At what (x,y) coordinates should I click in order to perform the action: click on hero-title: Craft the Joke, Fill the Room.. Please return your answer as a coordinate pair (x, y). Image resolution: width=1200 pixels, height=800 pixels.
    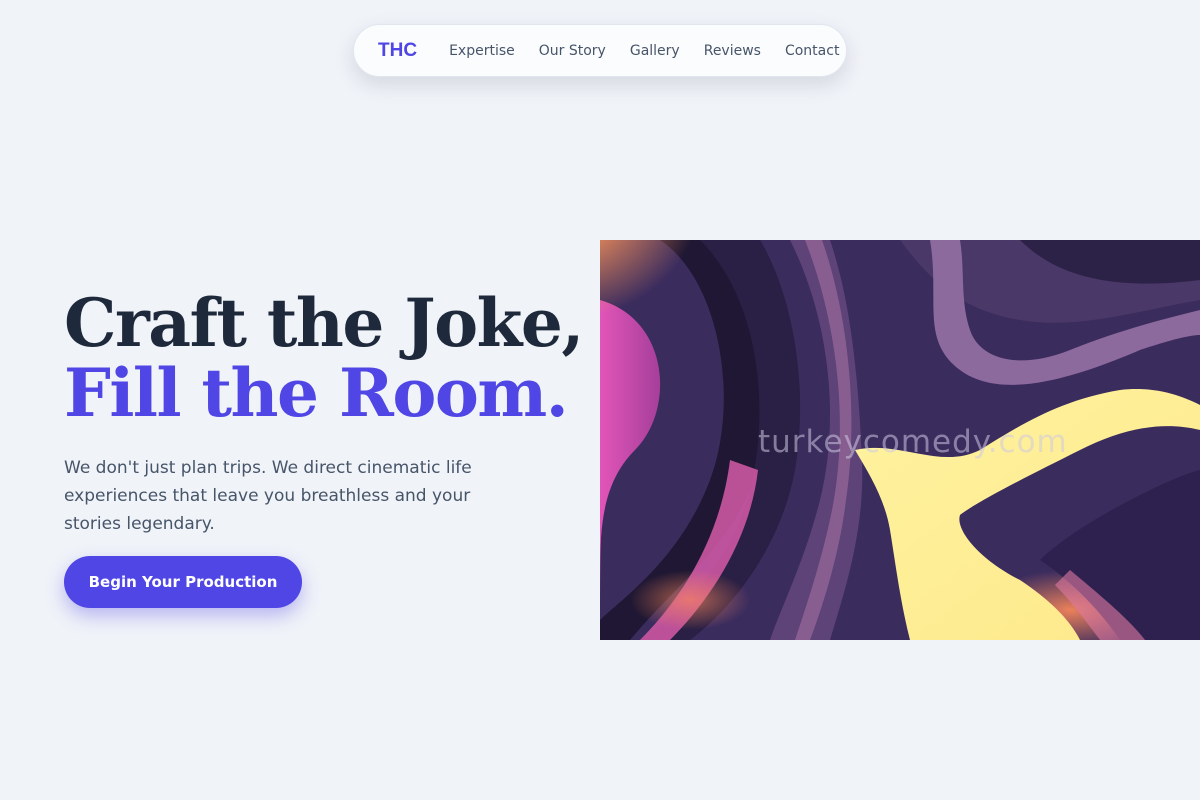
    Looking at the image, I should click on (324, 358).